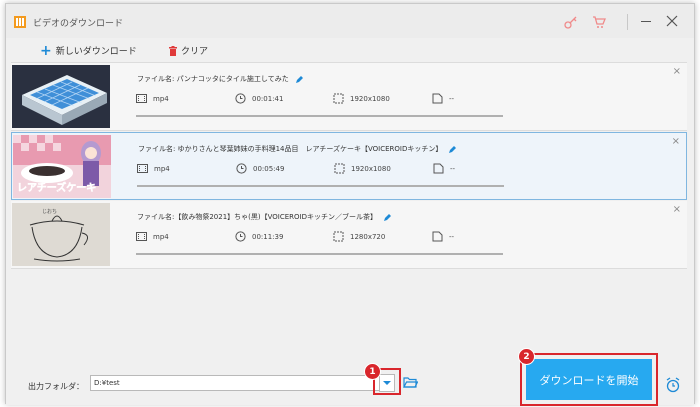  I want to click on output-folder-input, so click(236, 383).